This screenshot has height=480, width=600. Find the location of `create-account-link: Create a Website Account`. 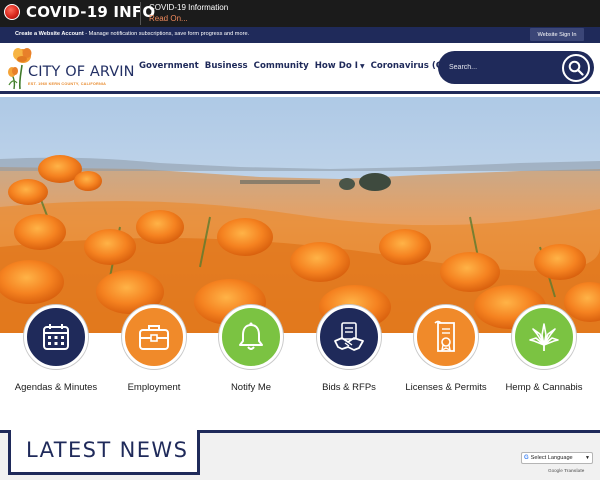

create-account-link: Create a Website Account is located at coordinates (49, 34).